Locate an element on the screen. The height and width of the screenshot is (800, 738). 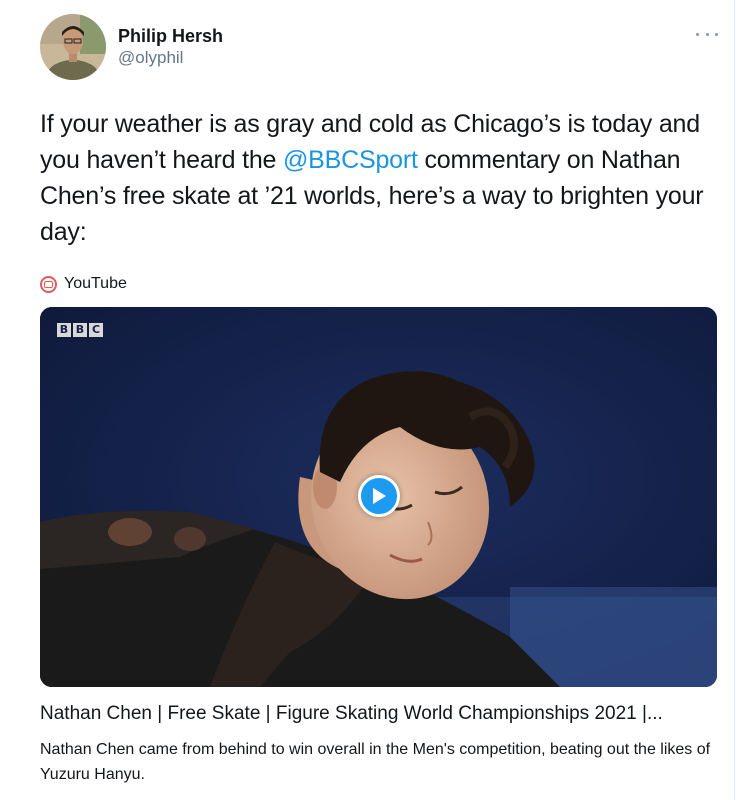
bbc-watermark: BBC is located at coordinates (80, 330).